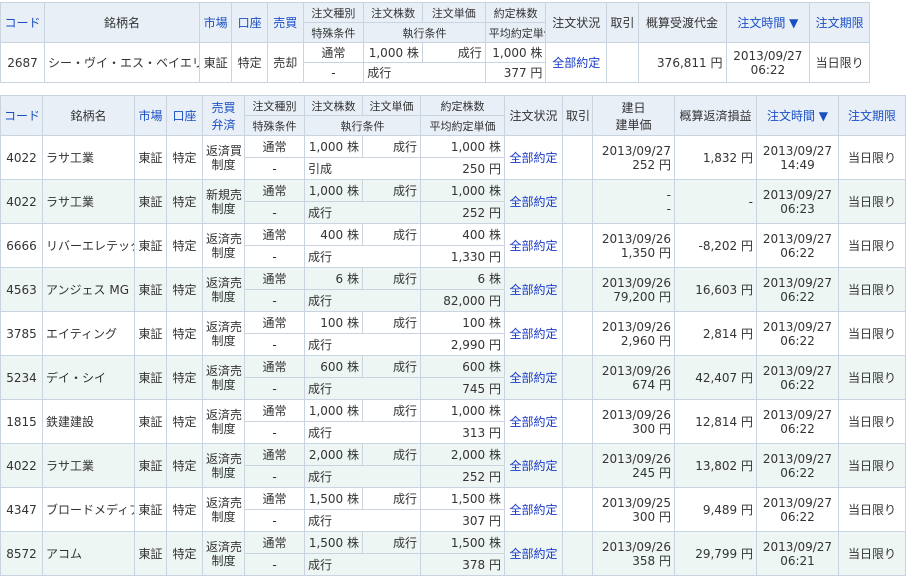 The image size is (909, 585). I want to click on side-label: 返済買, so click(224, 150).